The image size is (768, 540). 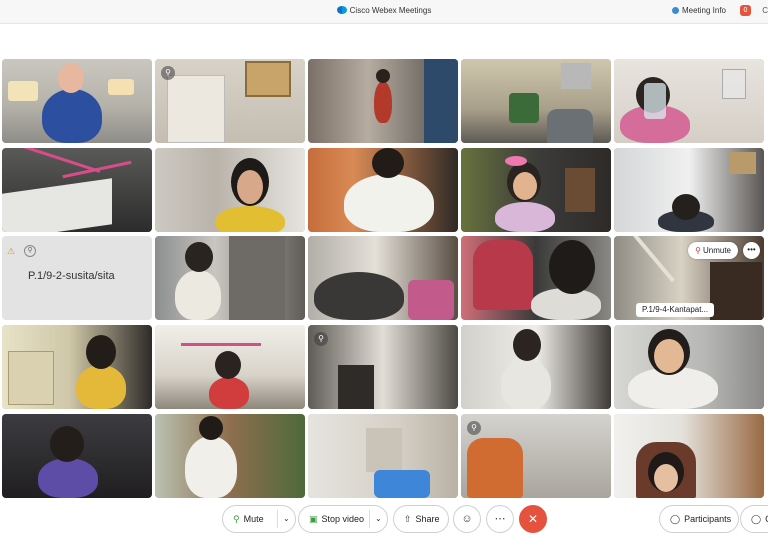 What do you see at coordinates (343, 519) in the screenshot?
I see `stop-video-button: ▣ Stop video ⌄` at bounding box center [343, 519].